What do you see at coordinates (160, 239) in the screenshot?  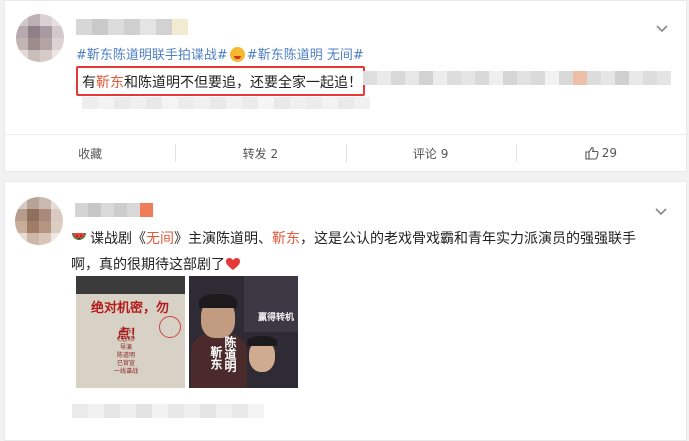 I see `title-link: 无间` at bounding box center [160, 239].